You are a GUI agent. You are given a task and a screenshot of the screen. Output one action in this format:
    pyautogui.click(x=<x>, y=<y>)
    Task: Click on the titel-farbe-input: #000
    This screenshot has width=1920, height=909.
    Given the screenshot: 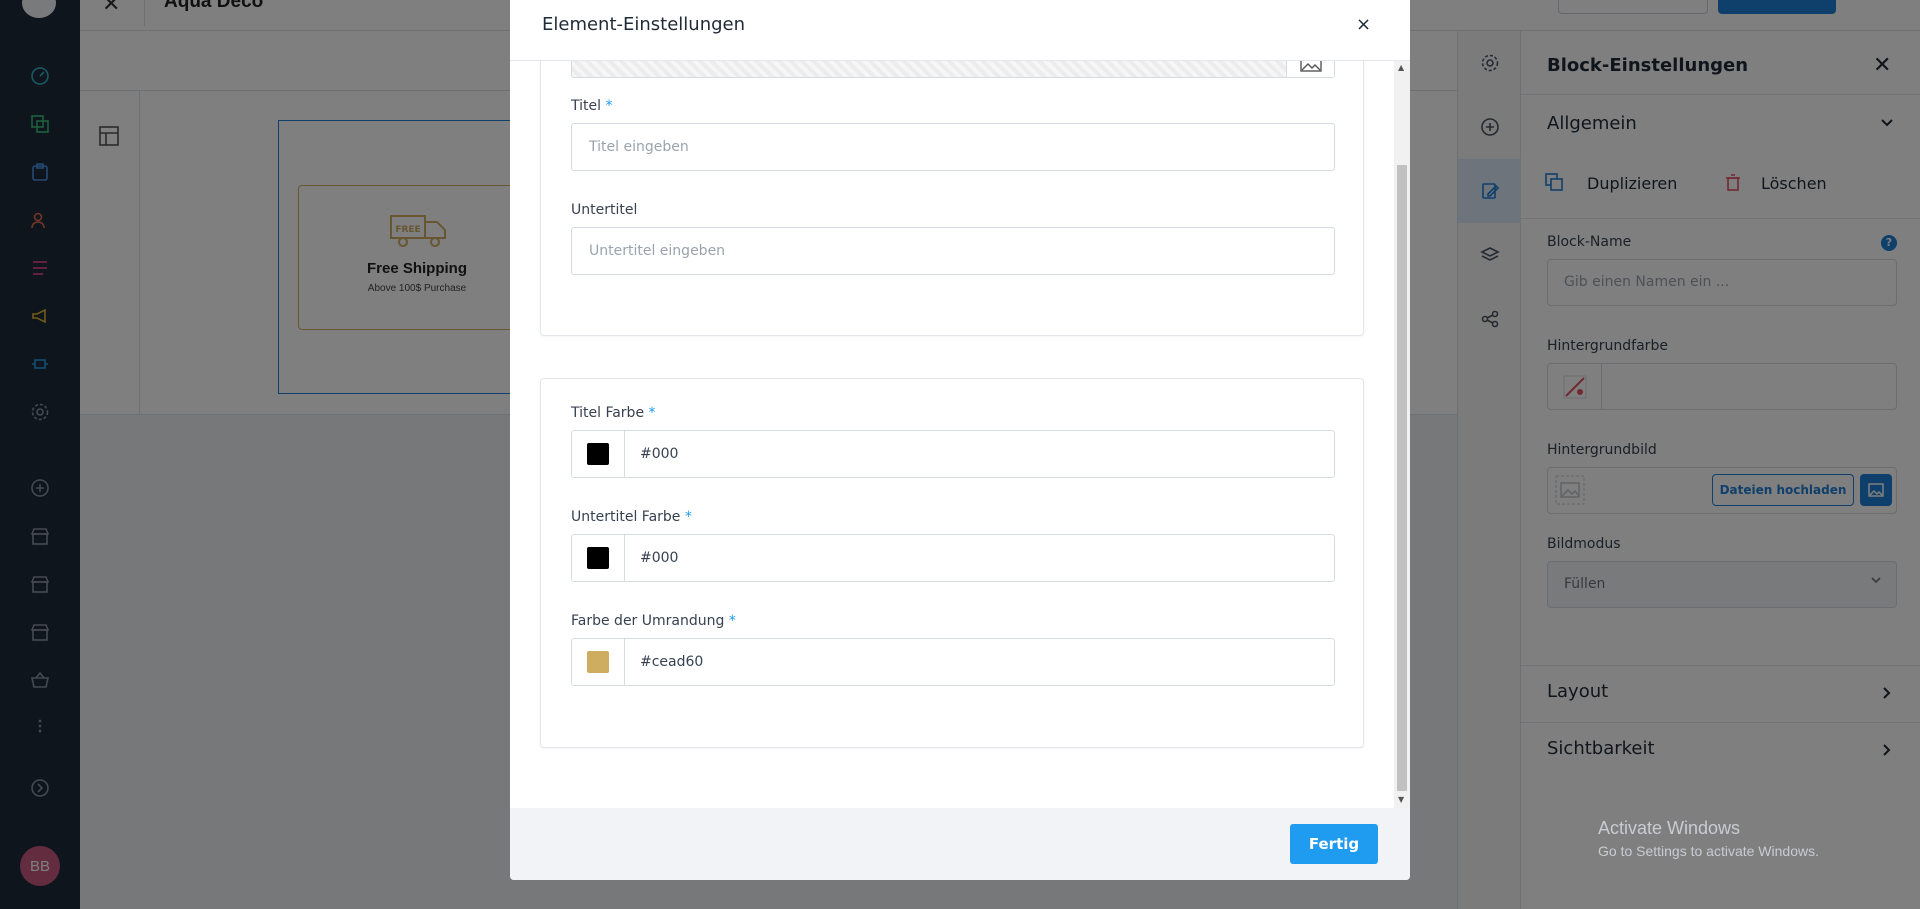 What is the action you would take?
    pyautogui.click(x=953, y=454)
    